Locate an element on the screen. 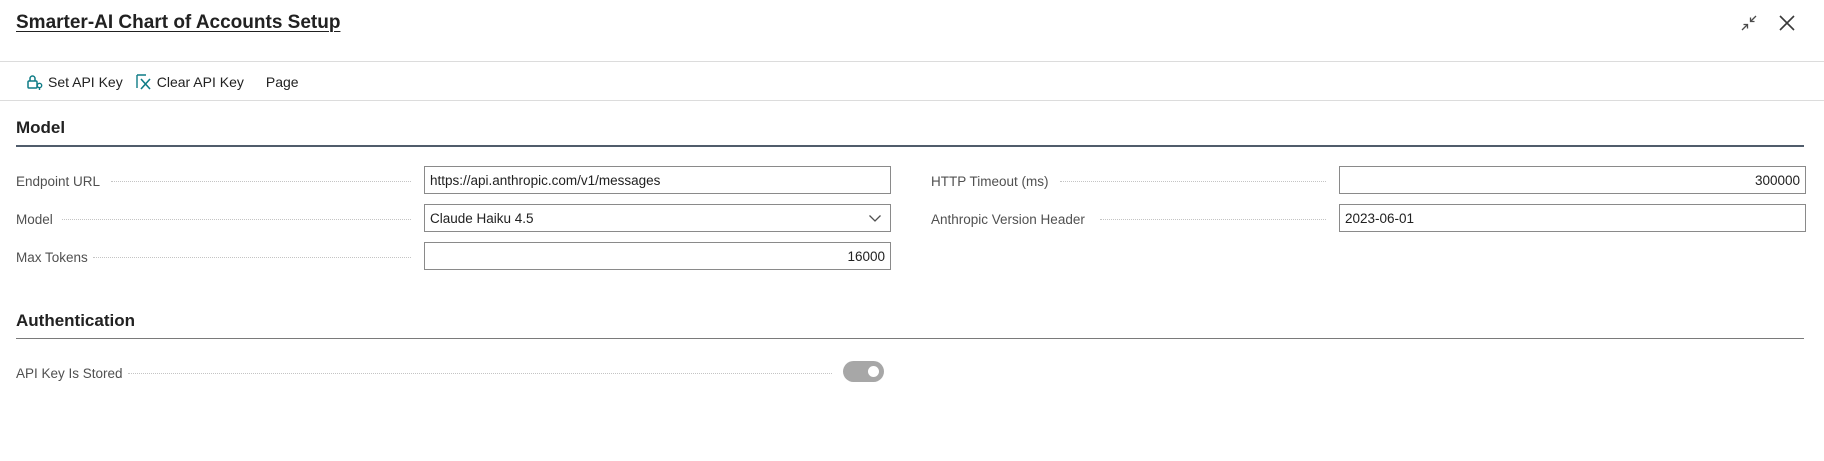 This screenshot has height=461, width=1824. collapse-arrows-icon is located at coordinates (1749, 25).